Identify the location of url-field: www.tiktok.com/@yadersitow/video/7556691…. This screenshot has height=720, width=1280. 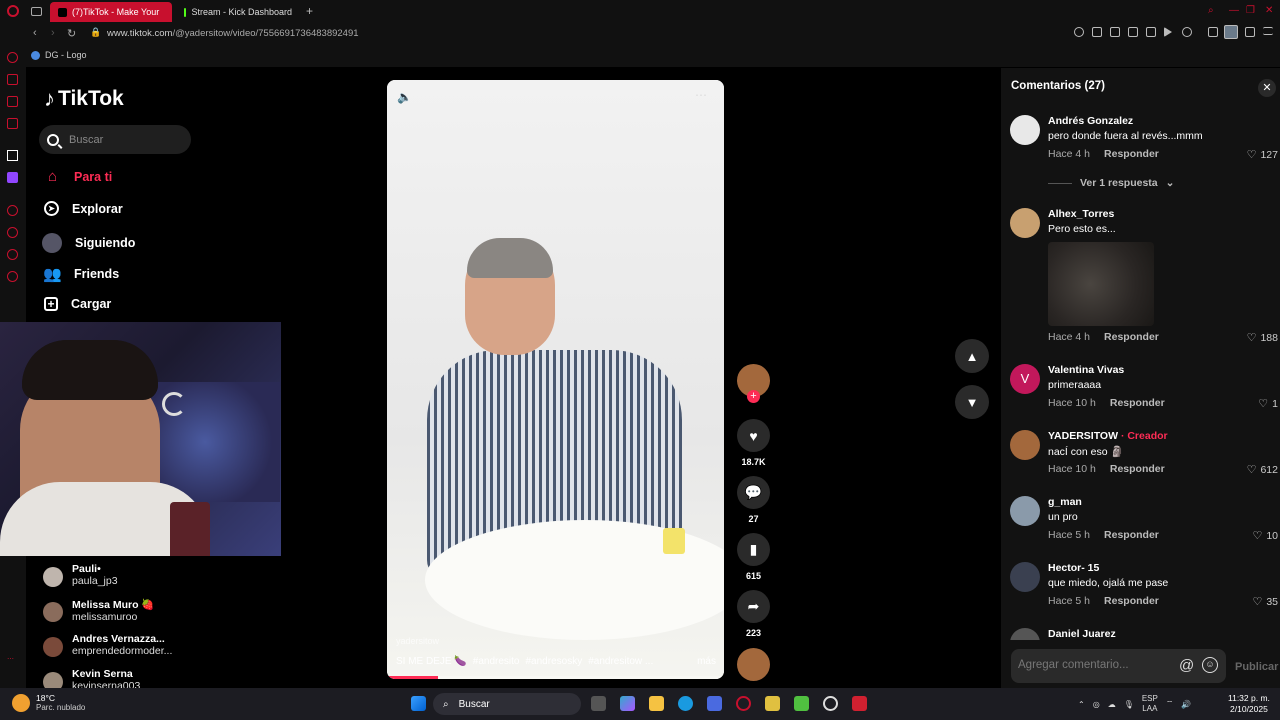
(233, 33).